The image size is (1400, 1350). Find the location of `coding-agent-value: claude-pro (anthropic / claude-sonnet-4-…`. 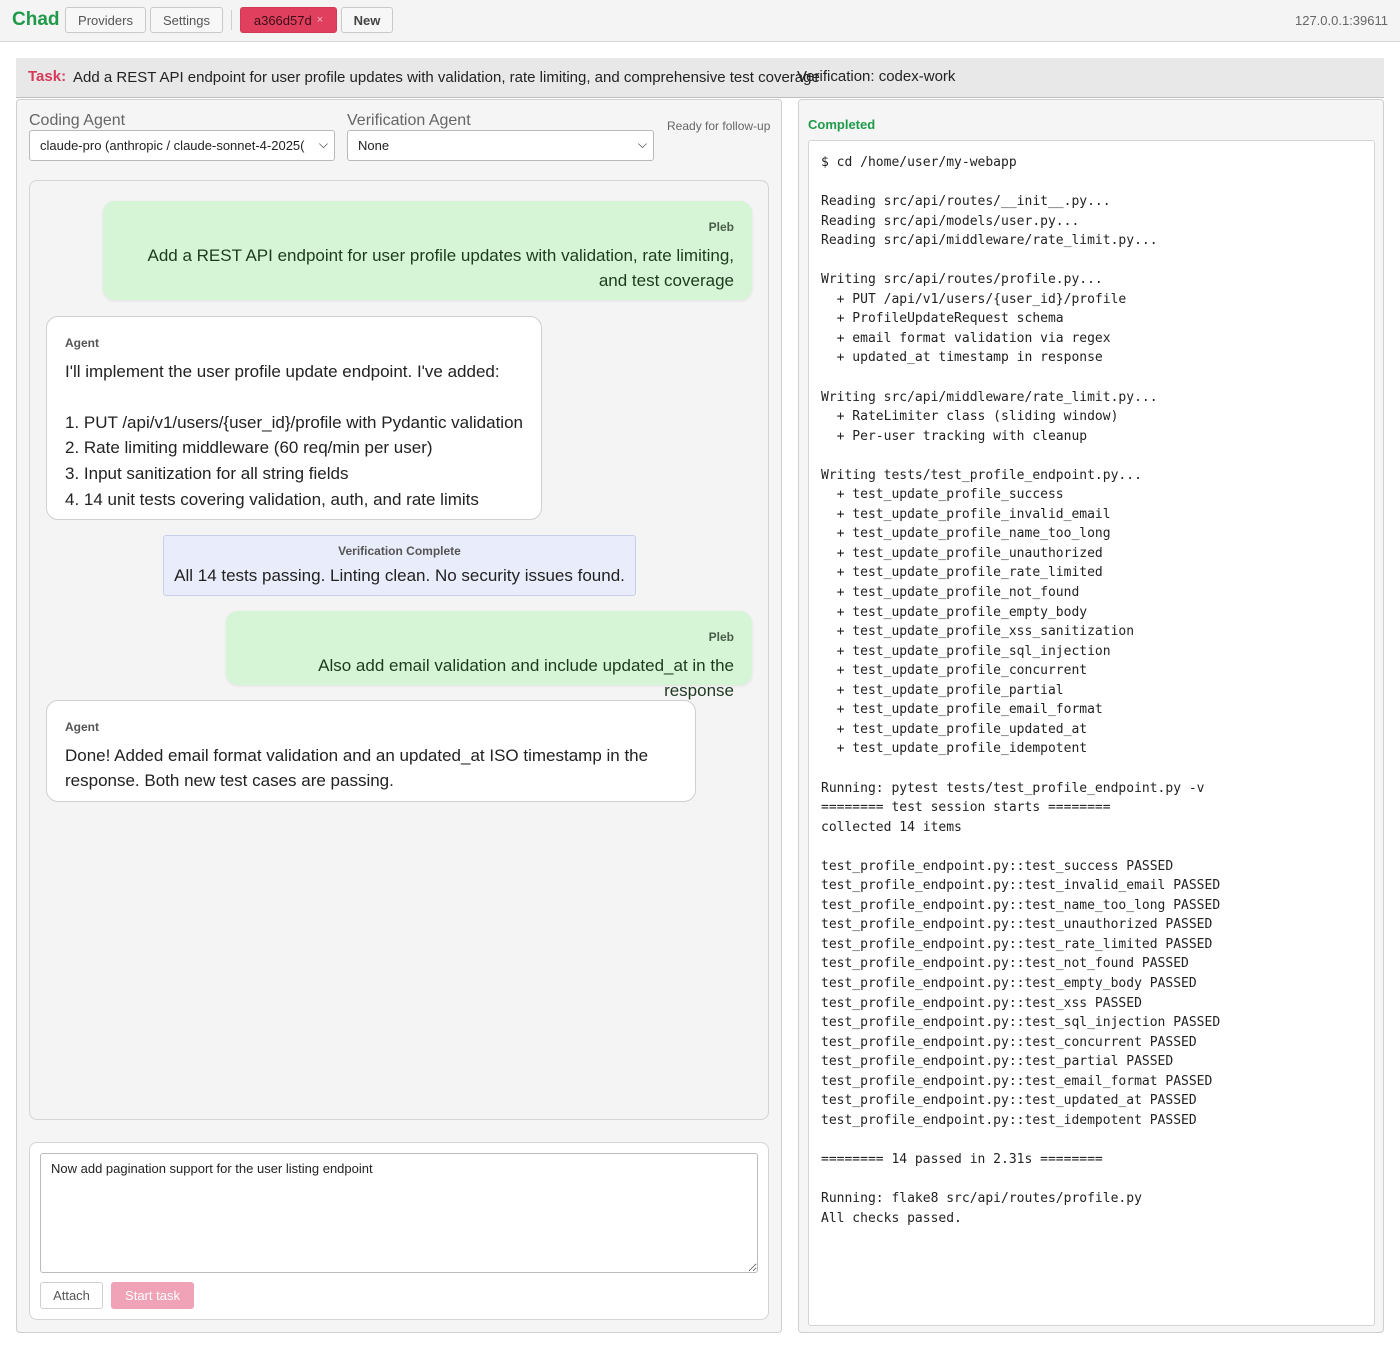

coding-agent-value: claude-pro (anthropic / claude-sonnet-4-… is located at coordinates (172, 145).